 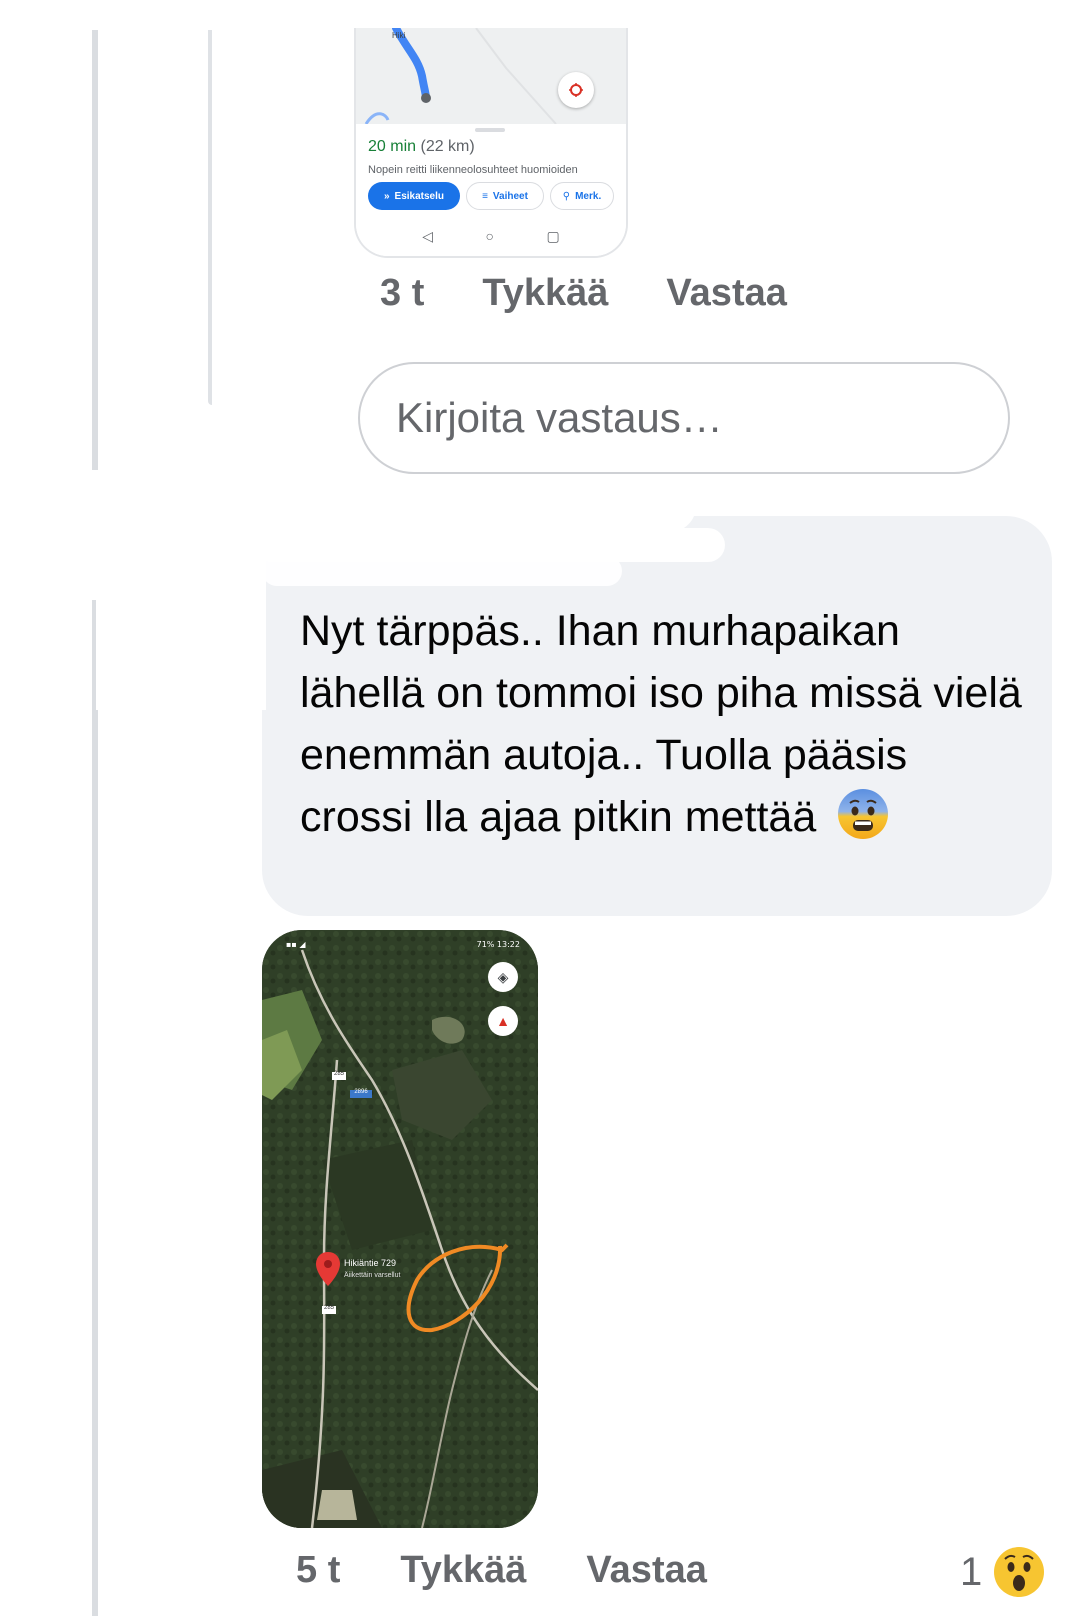 What do you see at coordinates (181, 590) in the screenshot?
I see `redacted-avatar` at bounding box center [181, 590].